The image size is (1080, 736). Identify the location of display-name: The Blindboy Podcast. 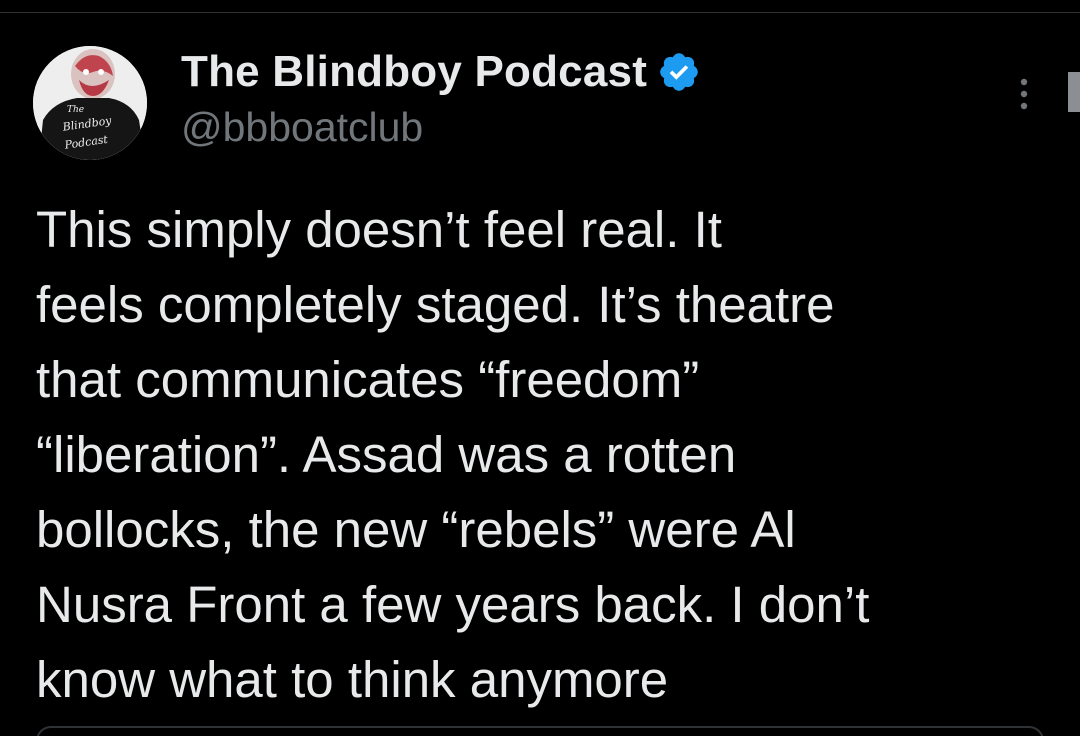
(414, 72).